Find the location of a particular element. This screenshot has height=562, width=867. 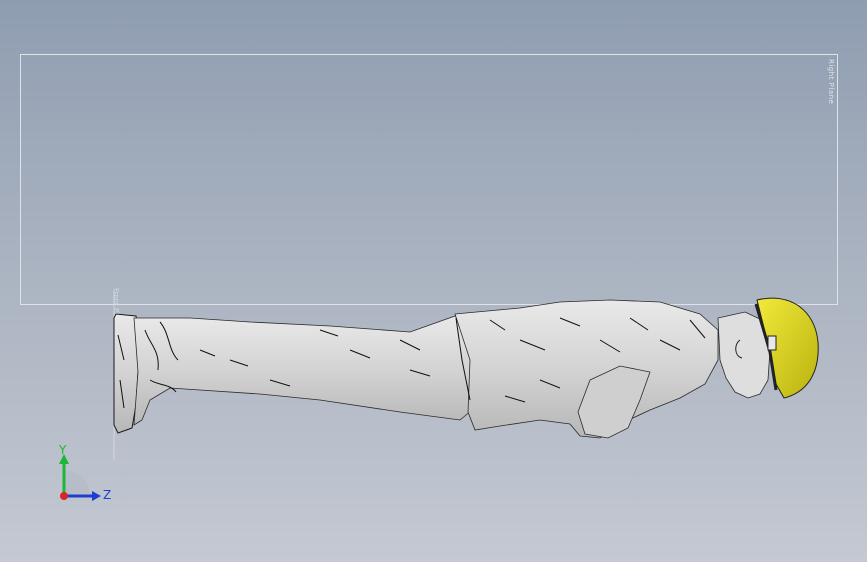

hard-hat-clip is located at coordinates (772, 343).